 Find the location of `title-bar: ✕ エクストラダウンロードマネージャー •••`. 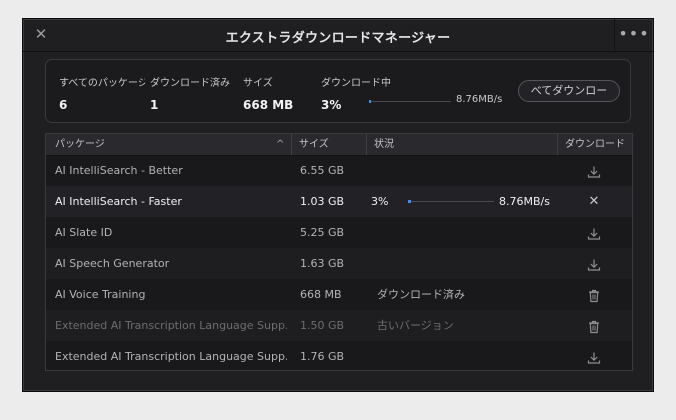

title-bar: ✕ エクストラダウンロードマネージャー ••• is located at coordinates (338, 35).